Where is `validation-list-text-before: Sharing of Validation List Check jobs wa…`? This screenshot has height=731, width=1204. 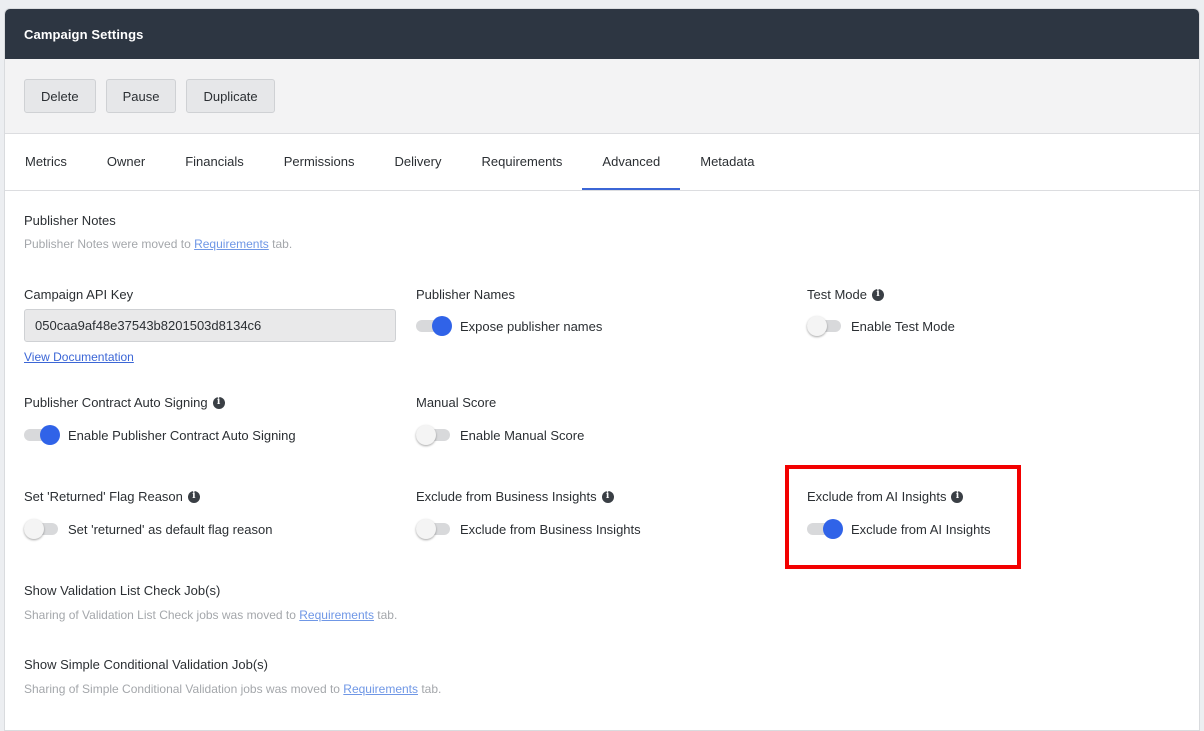 validation-list-text-before: Sharing of Validation List Check jobs wa… is located at coordinates (162, 615).